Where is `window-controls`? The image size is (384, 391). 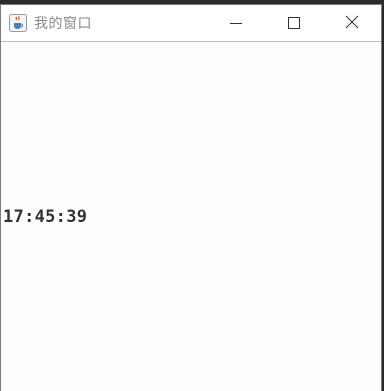
window-controls is located at coordinates (294, 23).